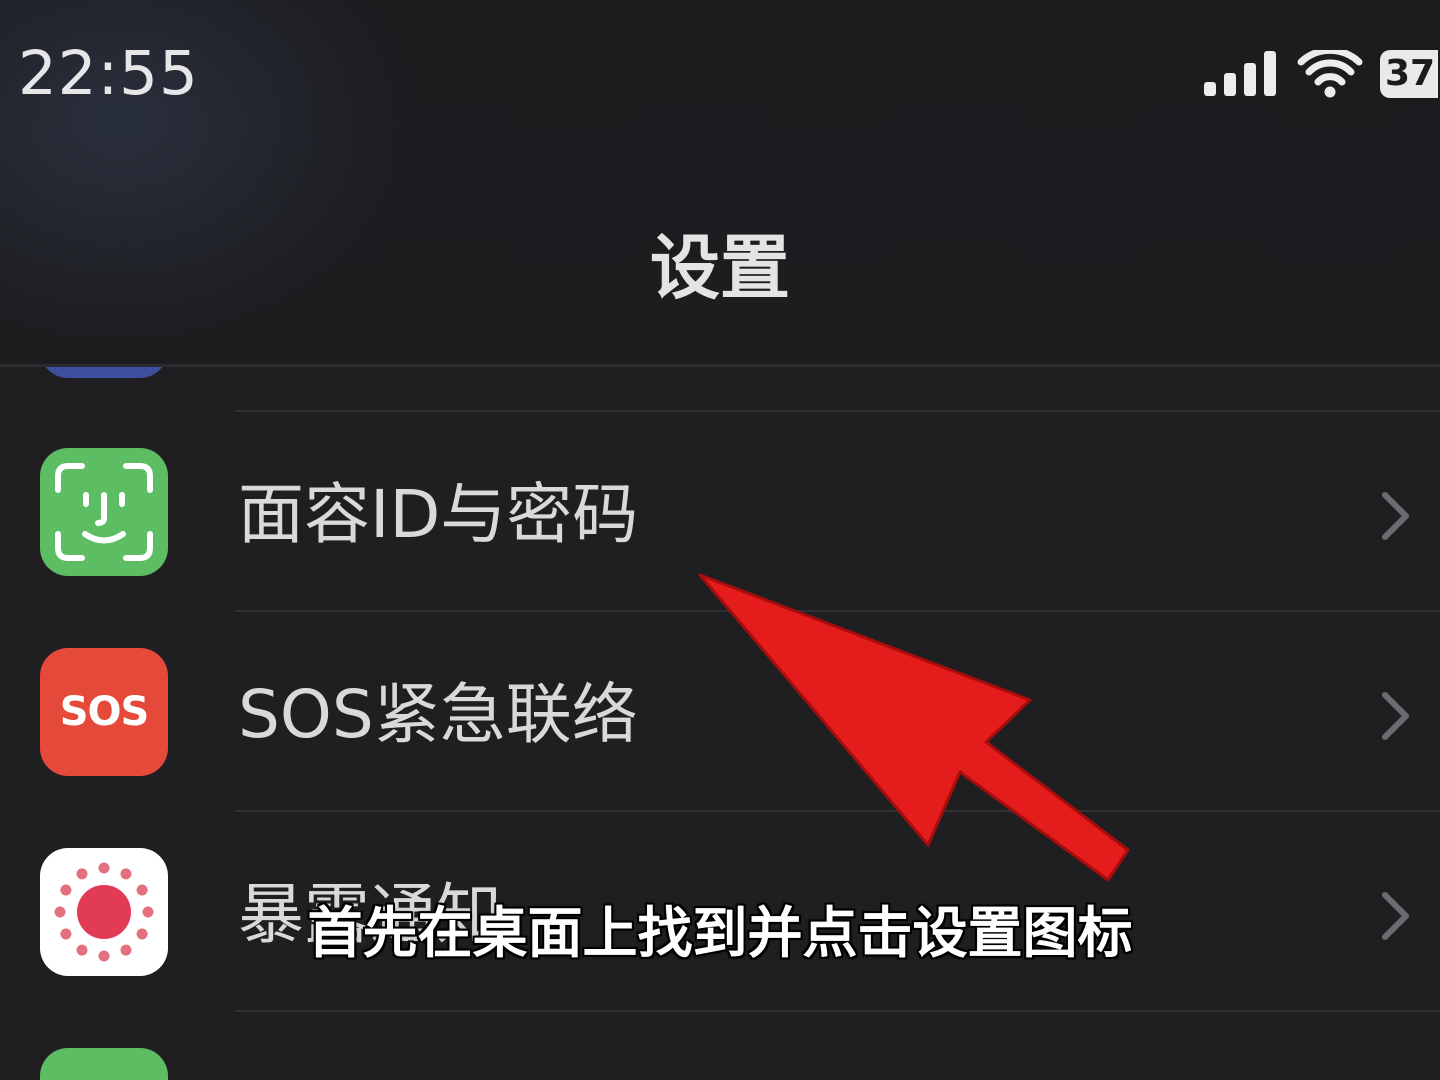 This screenshot has height=1080, width=1440. Describe the element at coordinates (104, 512) in the screenshot. I see `face-id-icon` at that location.